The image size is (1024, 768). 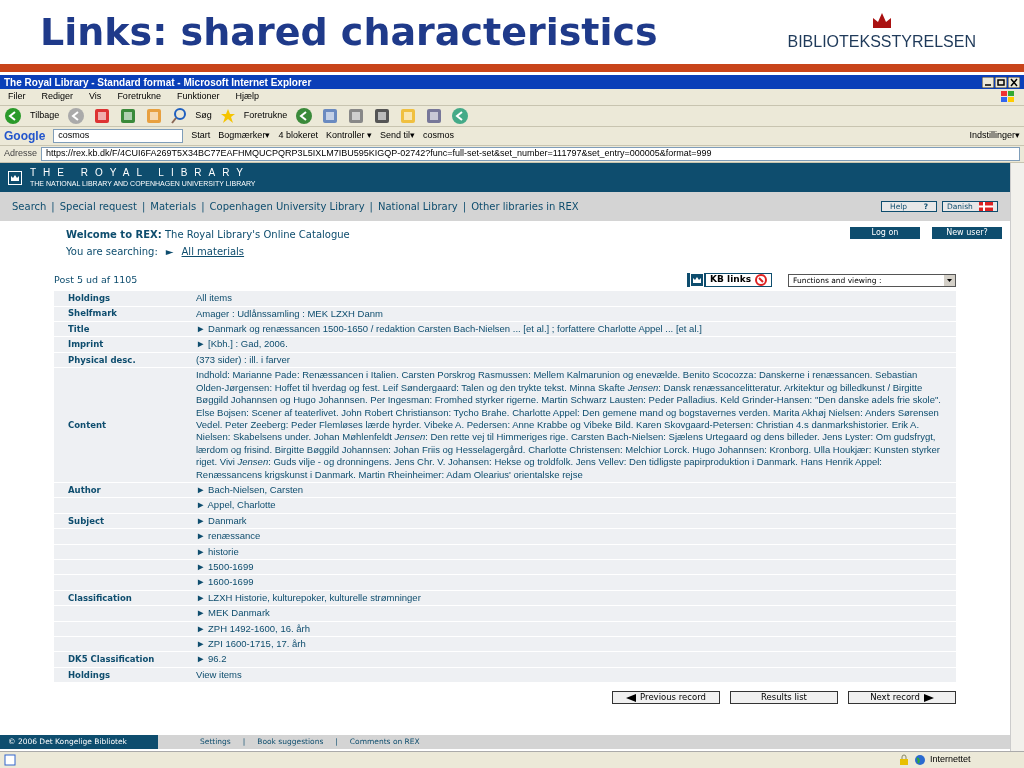 I want to click on close-icon, so click(x=1014, y=82).